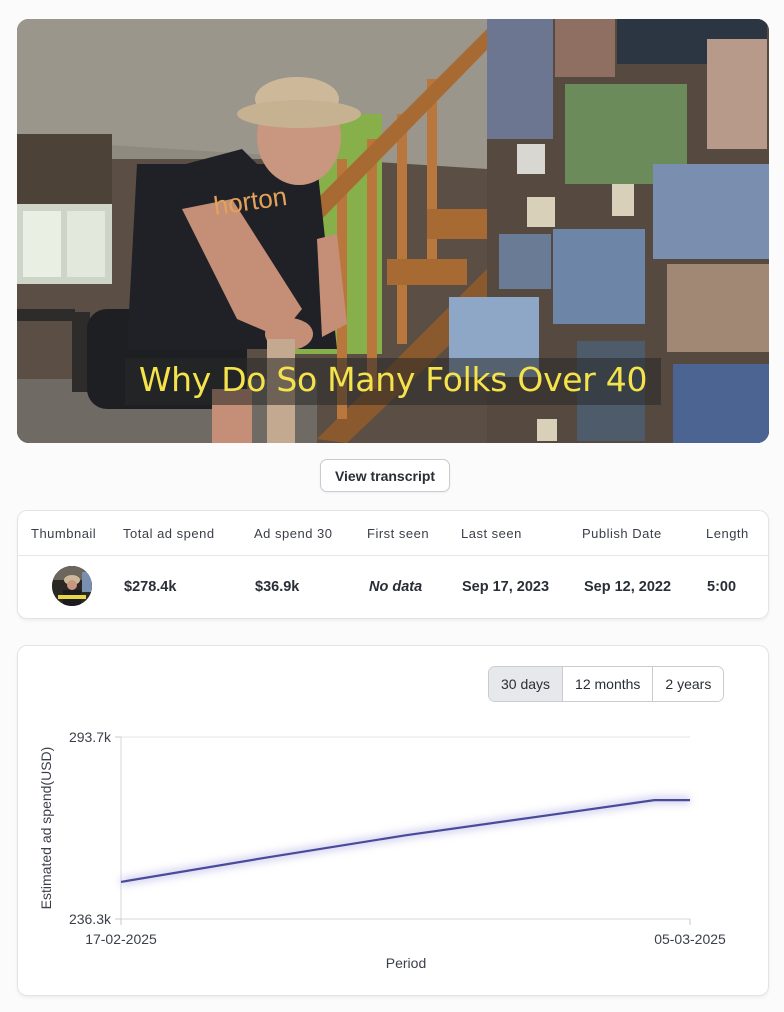 This screenshot has height=1012, width=784. Describe the element at coordinates (491, 533) in the screenshot. I see `header-last-seen: Last seen` at that location.